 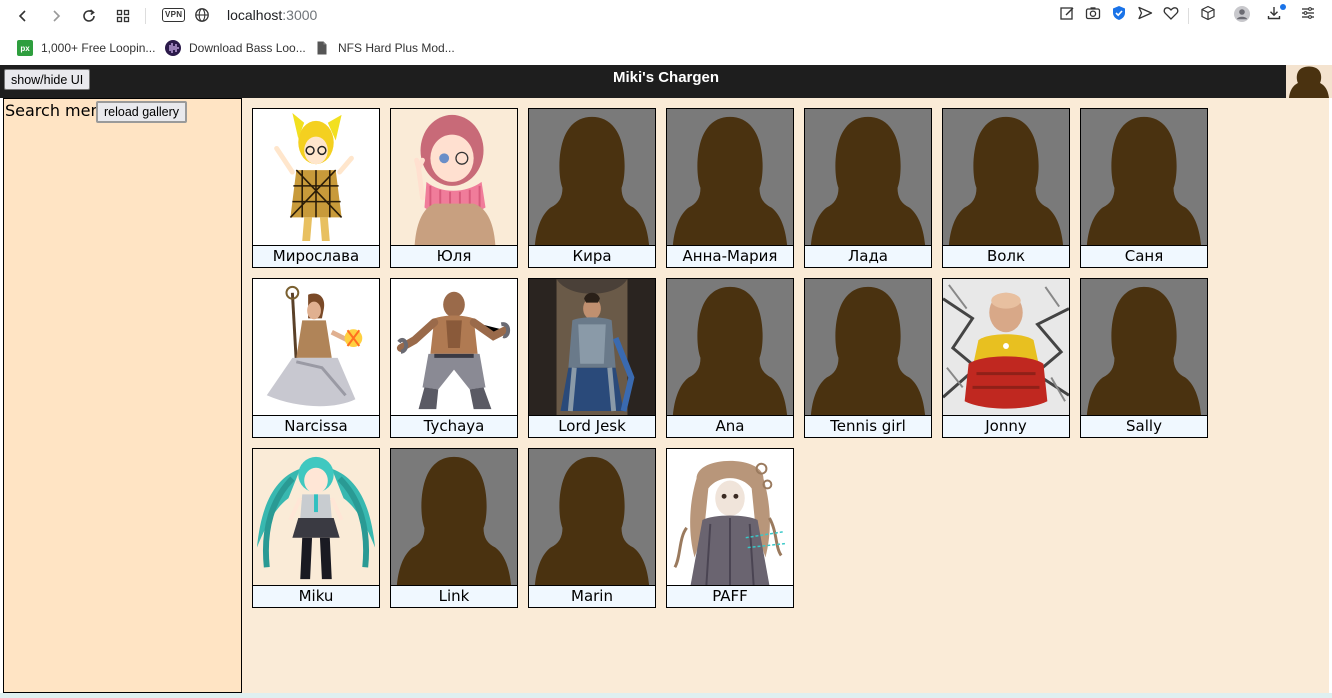 I want to click on character-name: Tennis girl, so click(x=868, y=426).